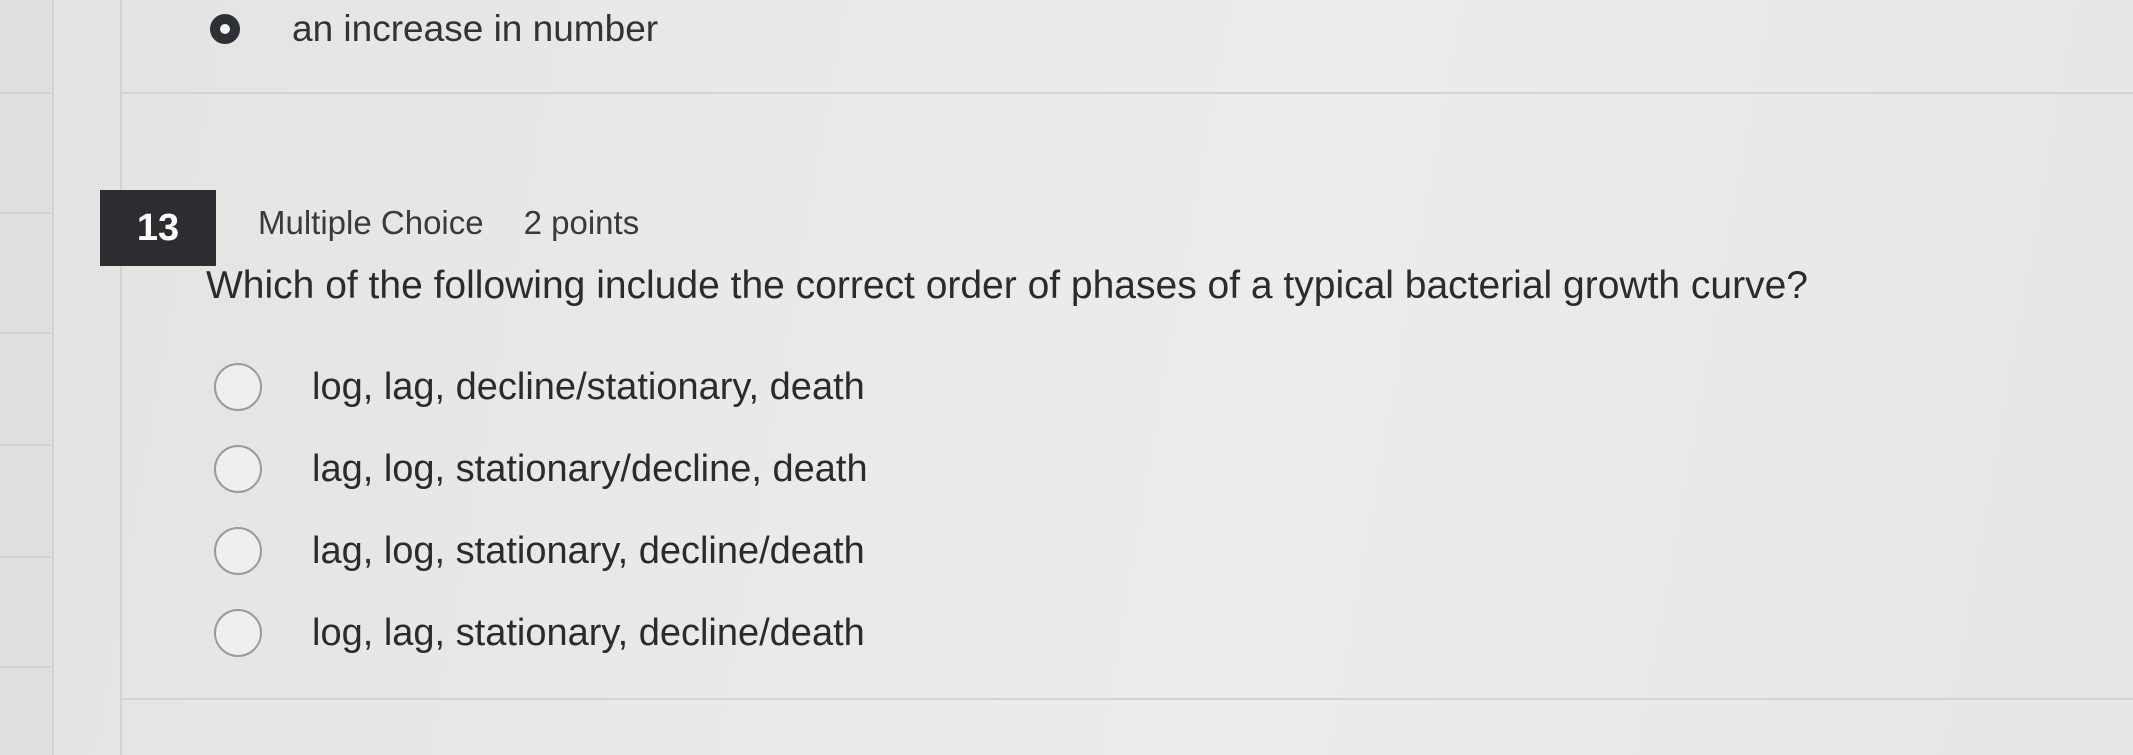 This screenshot has width=2133, height=755. I want to click on option-label: lag, log, stationary/decline, death, so click(590, 468).